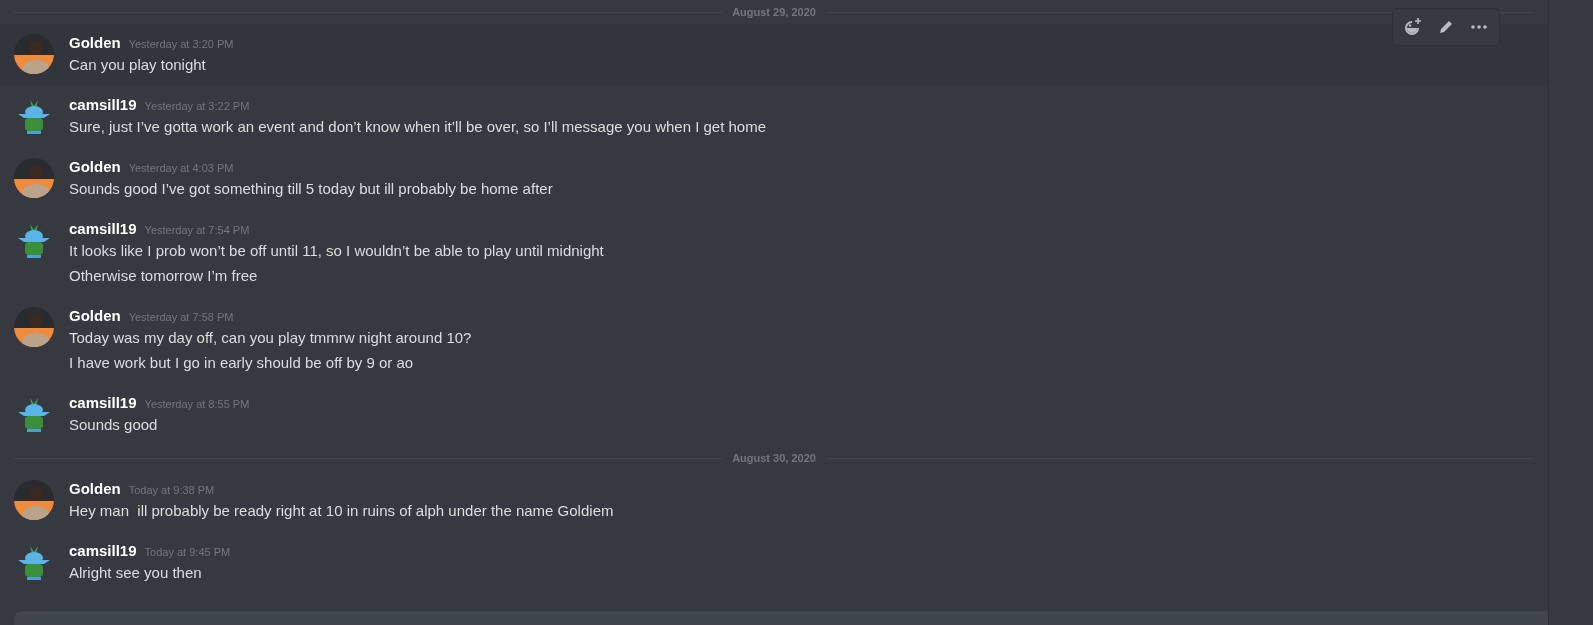 The height and width of the screenshot is (625, 1593). What do you see at coordinates (114, 425) in the screenshot?
I see `message-text: Sounds good` at bounding box center [114, 425].